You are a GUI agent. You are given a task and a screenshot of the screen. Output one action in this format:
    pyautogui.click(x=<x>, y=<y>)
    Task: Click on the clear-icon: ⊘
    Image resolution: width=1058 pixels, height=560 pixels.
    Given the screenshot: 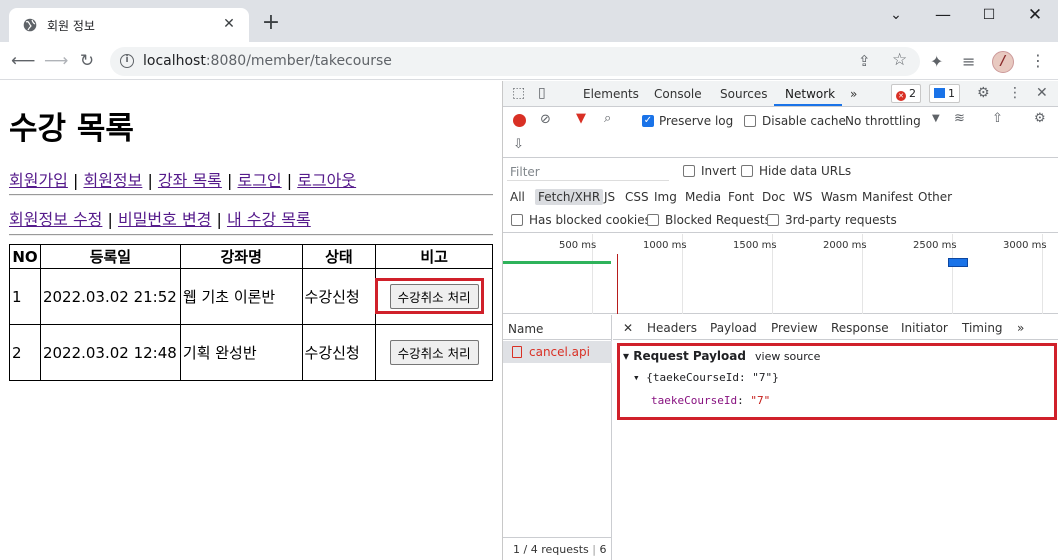 What is the action you would take?
    pyautogui.click(x=545, y=119)
    